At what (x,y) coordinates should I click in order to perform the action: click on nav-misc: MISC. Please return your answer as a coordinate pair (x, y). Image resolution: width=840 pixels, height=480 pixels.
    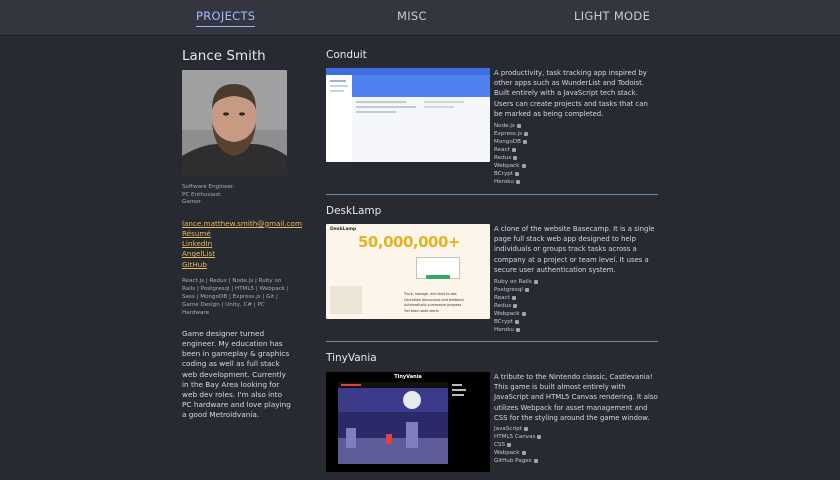
    Looking at the image, I should click on (412, 16).